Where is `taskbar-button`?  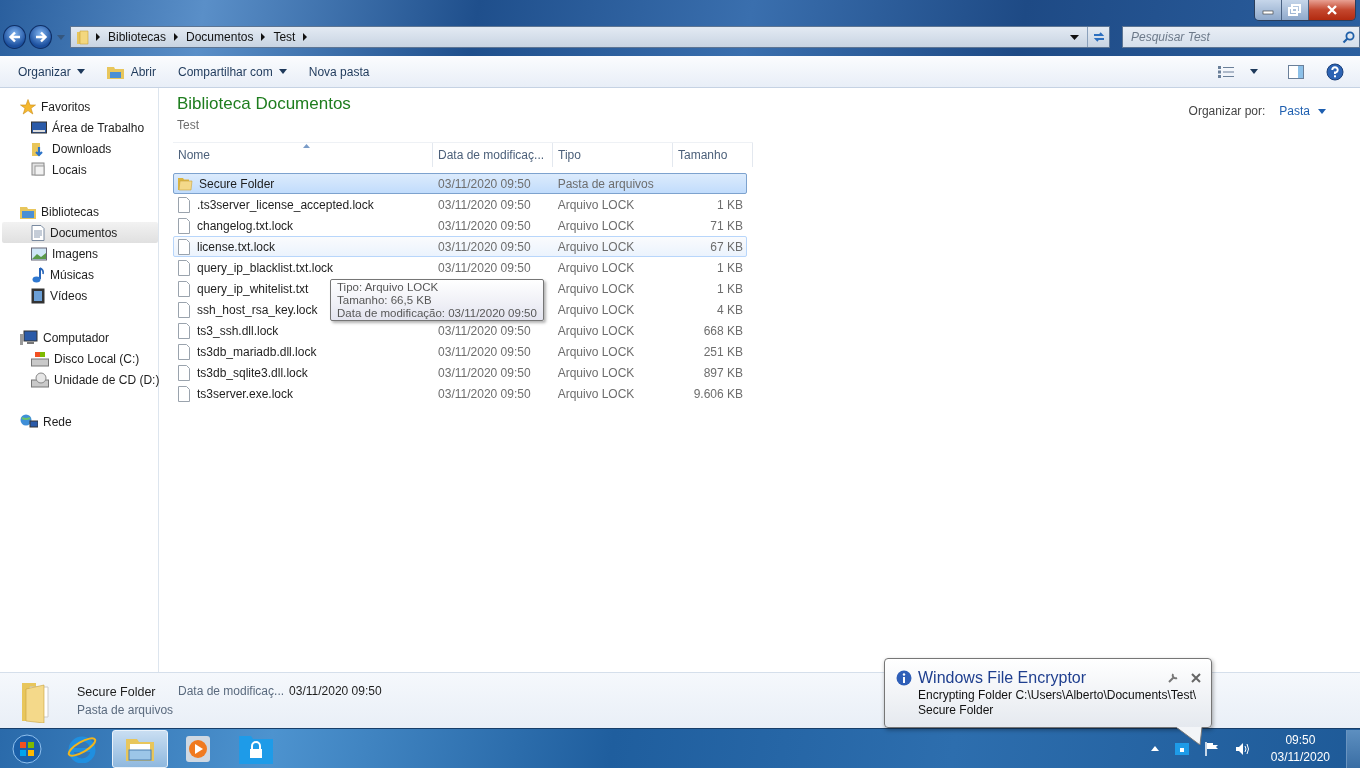
taskbar-button is located at coordinates (140, 748).